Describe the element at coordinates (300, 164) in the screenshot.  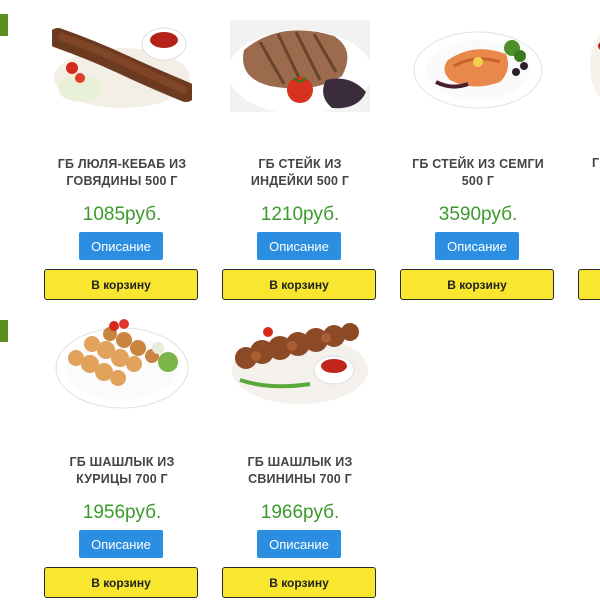
I see `product-title-line1: ГБ СТЕЙК ИЗ` at that location.